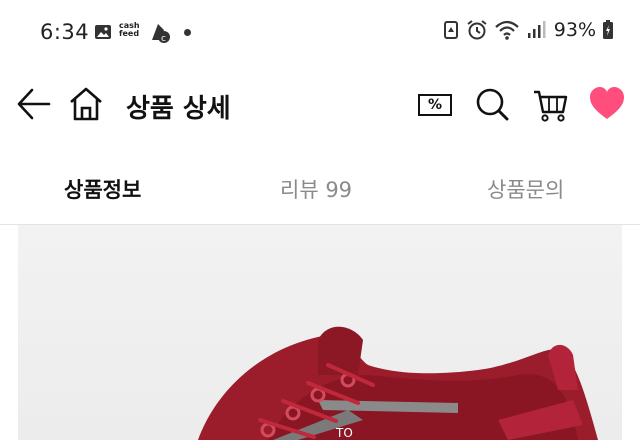 The image size is (640, 440). I want to click on tab-reviews: 리뷰 99, so click(316, 189).